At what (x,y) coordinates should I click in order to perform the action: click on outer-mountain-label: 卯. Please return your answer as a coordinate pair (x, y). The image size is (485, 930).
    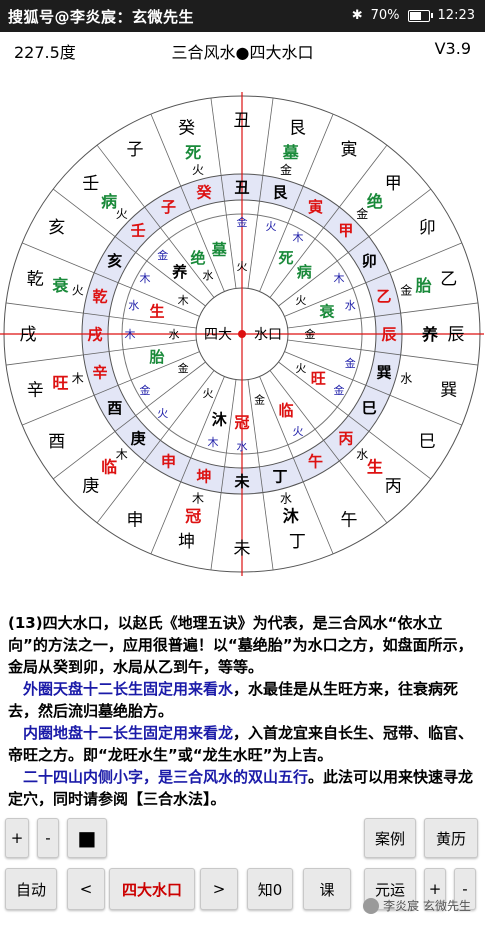
    Looking at the image, I should click on (427, 228).